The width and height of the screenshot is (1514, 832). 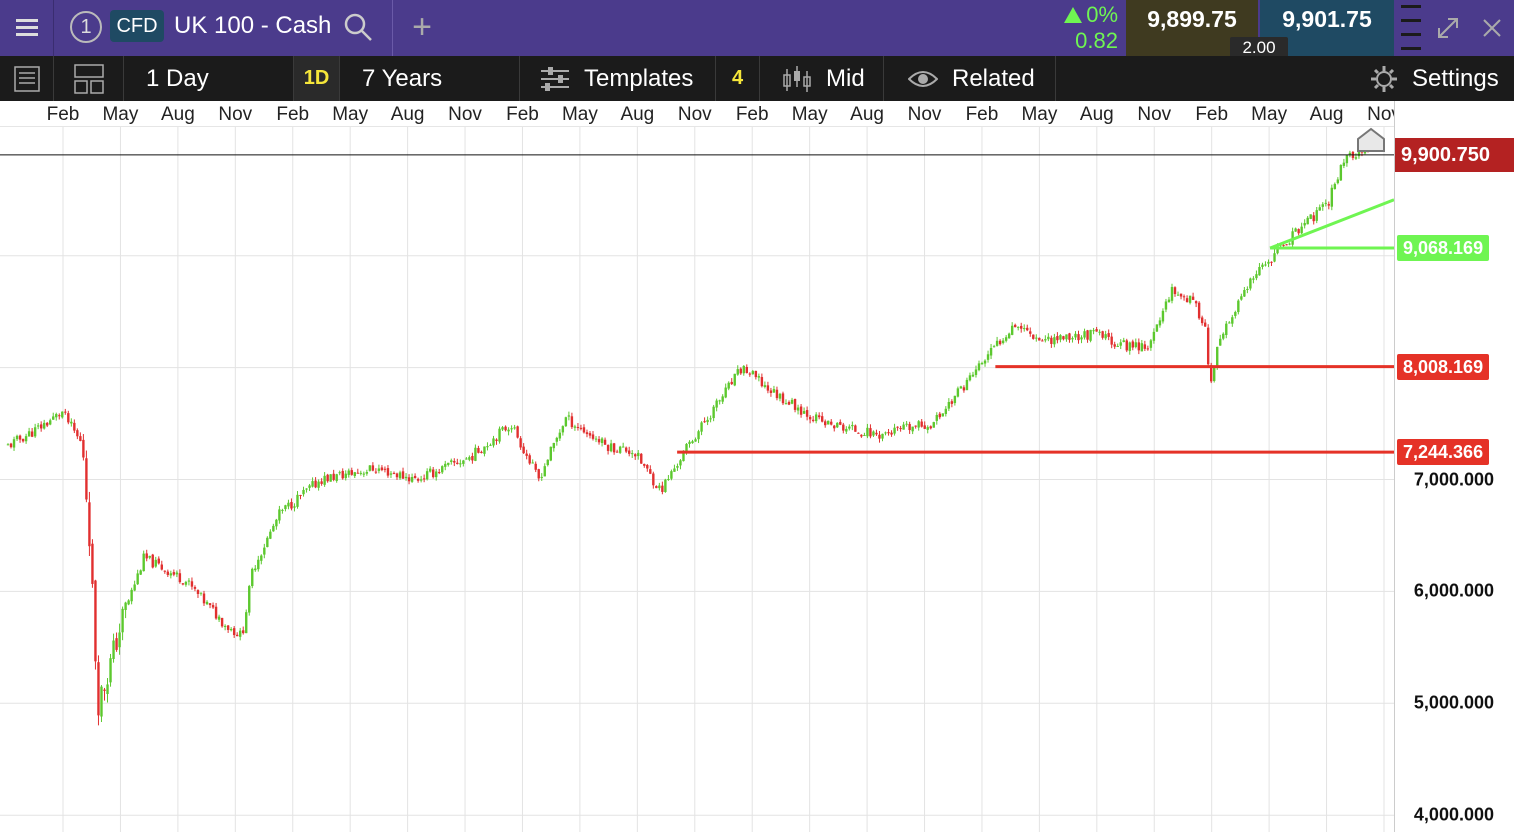 What do you see at coordinates (1453, 814) in the screenshot?
I see `price-tick-label: 4,000.000` at bounding box center [1453, 814].